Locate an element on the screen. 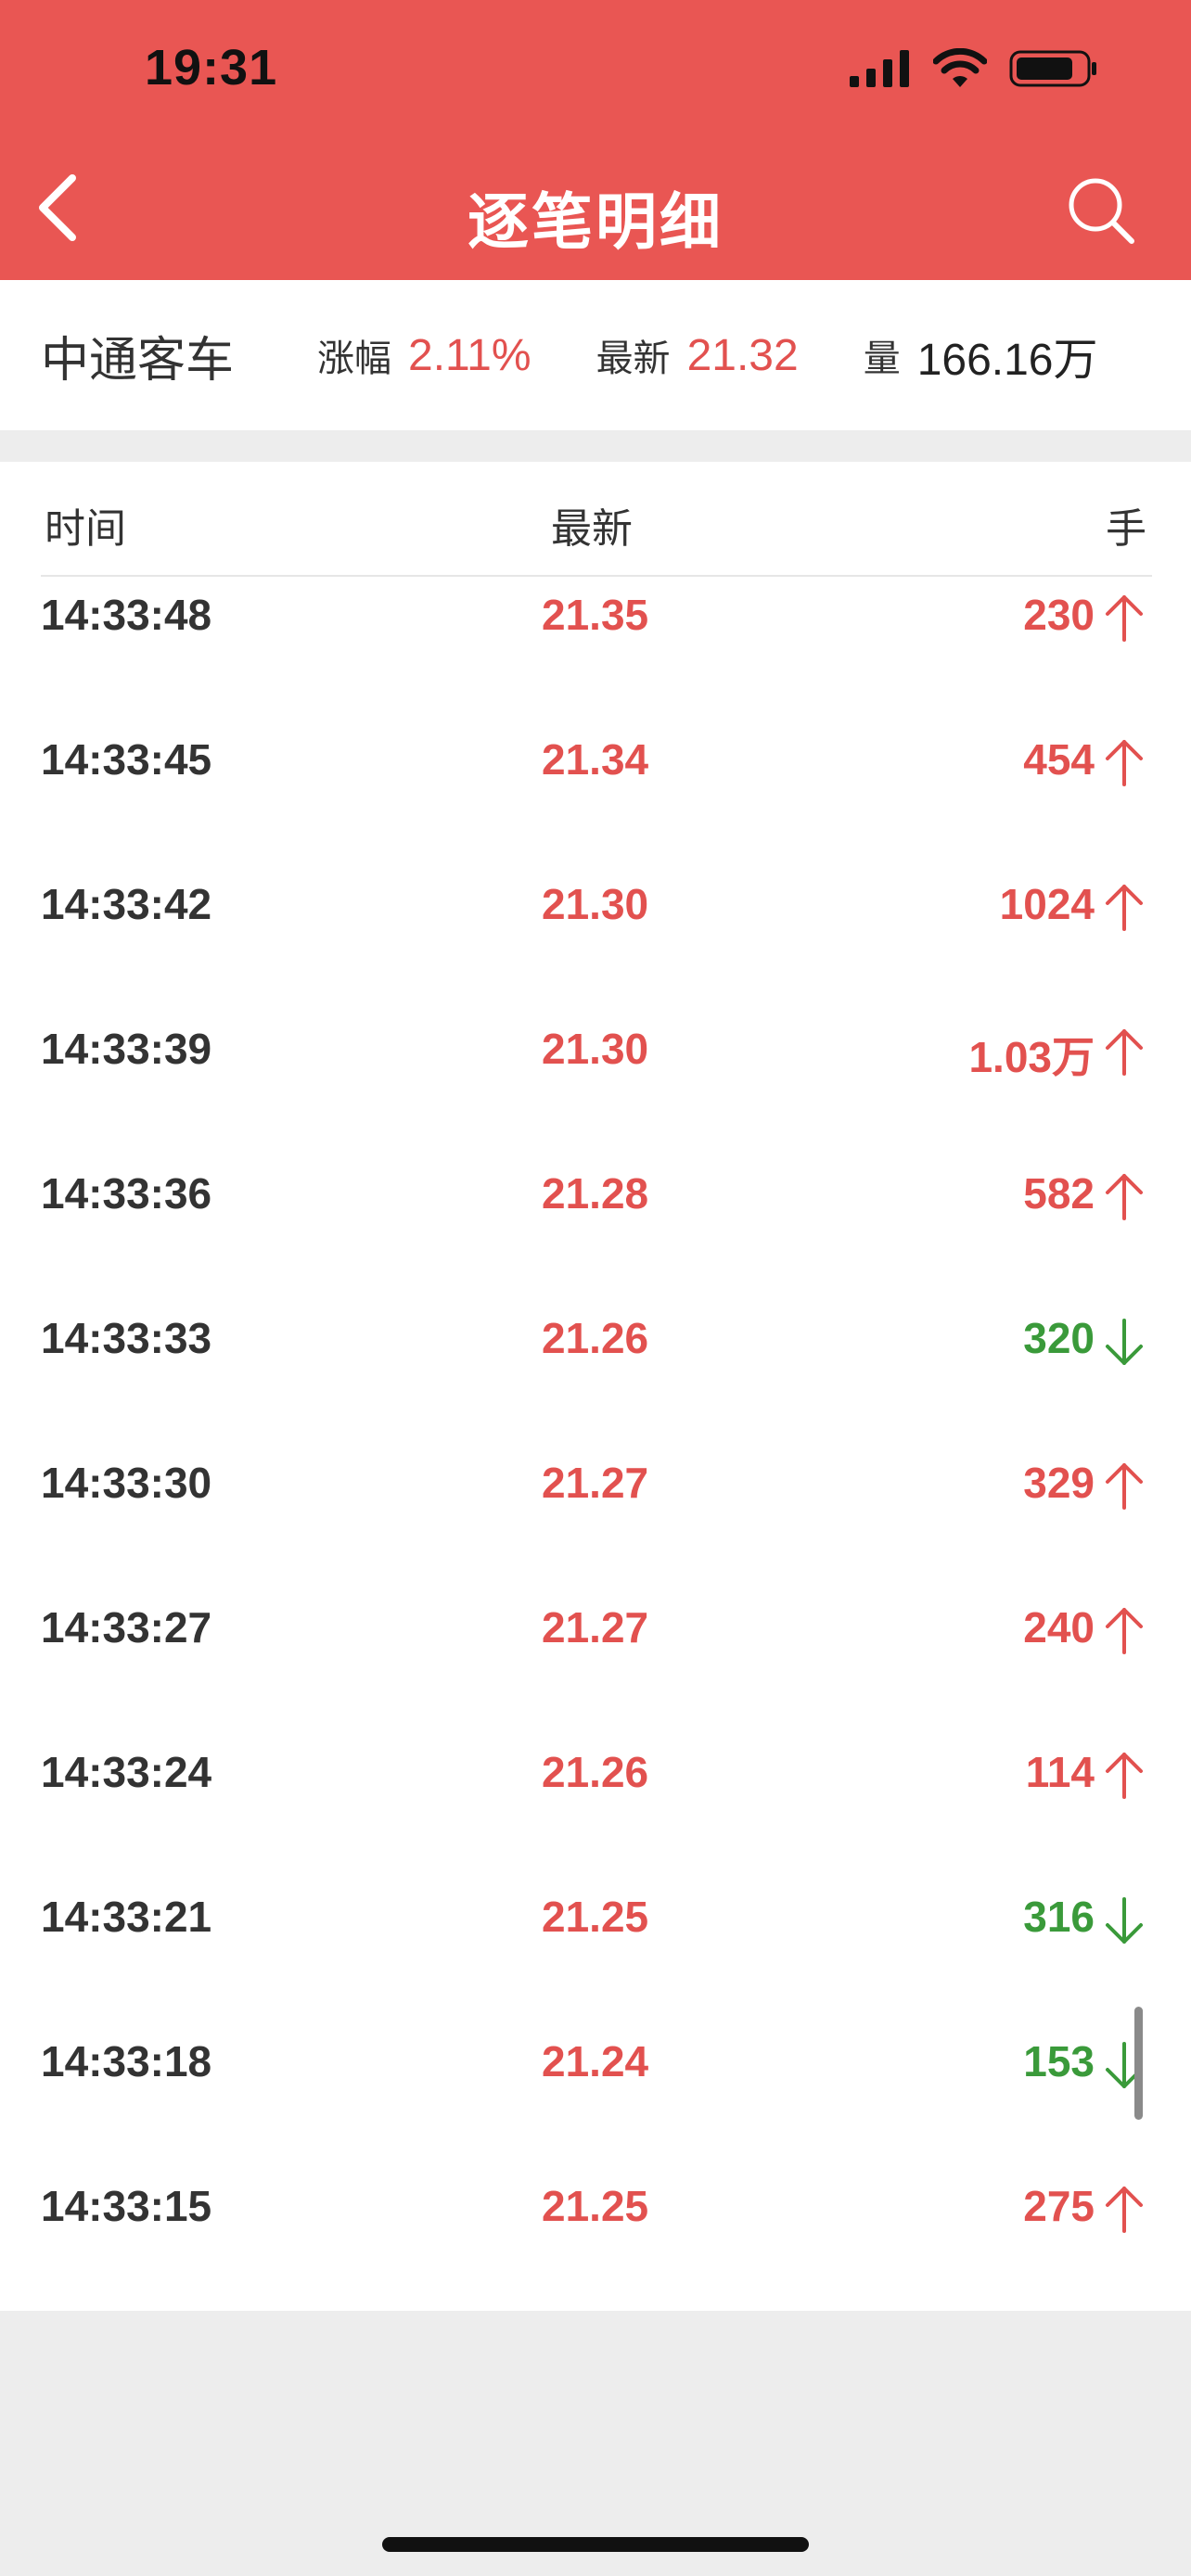 The height and width of the screenshot is (2576, 1191). header-volume: 手 is located at coordinates (1126, 529).